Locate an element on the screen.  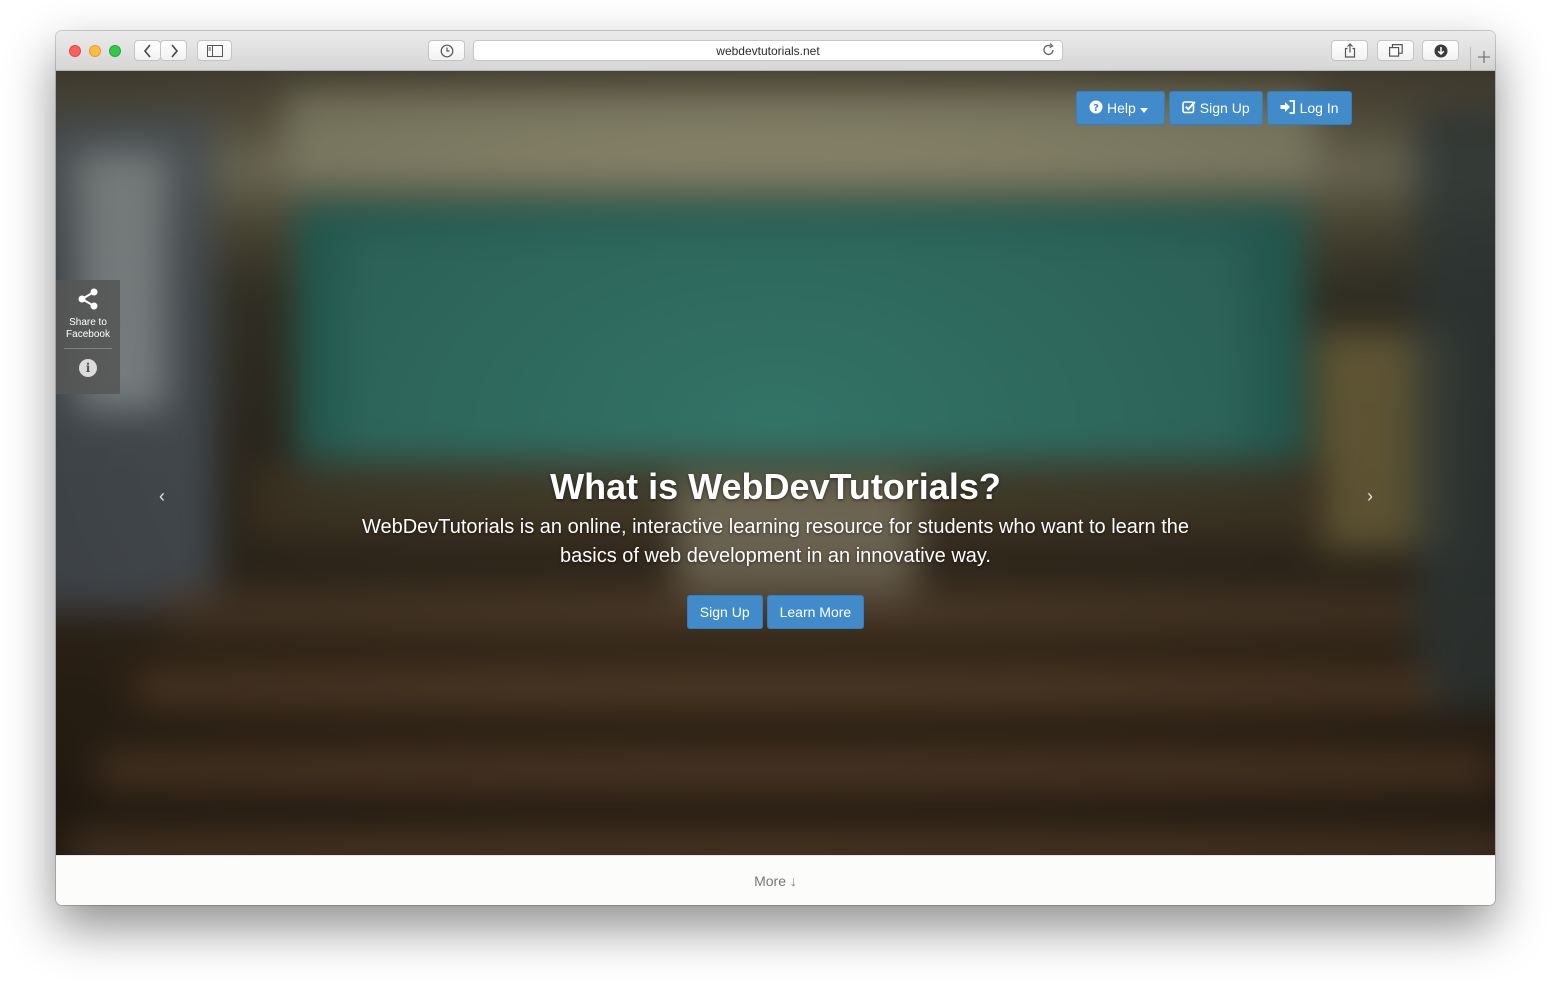
caret-down-icon is located at coordinates (1145, 108).